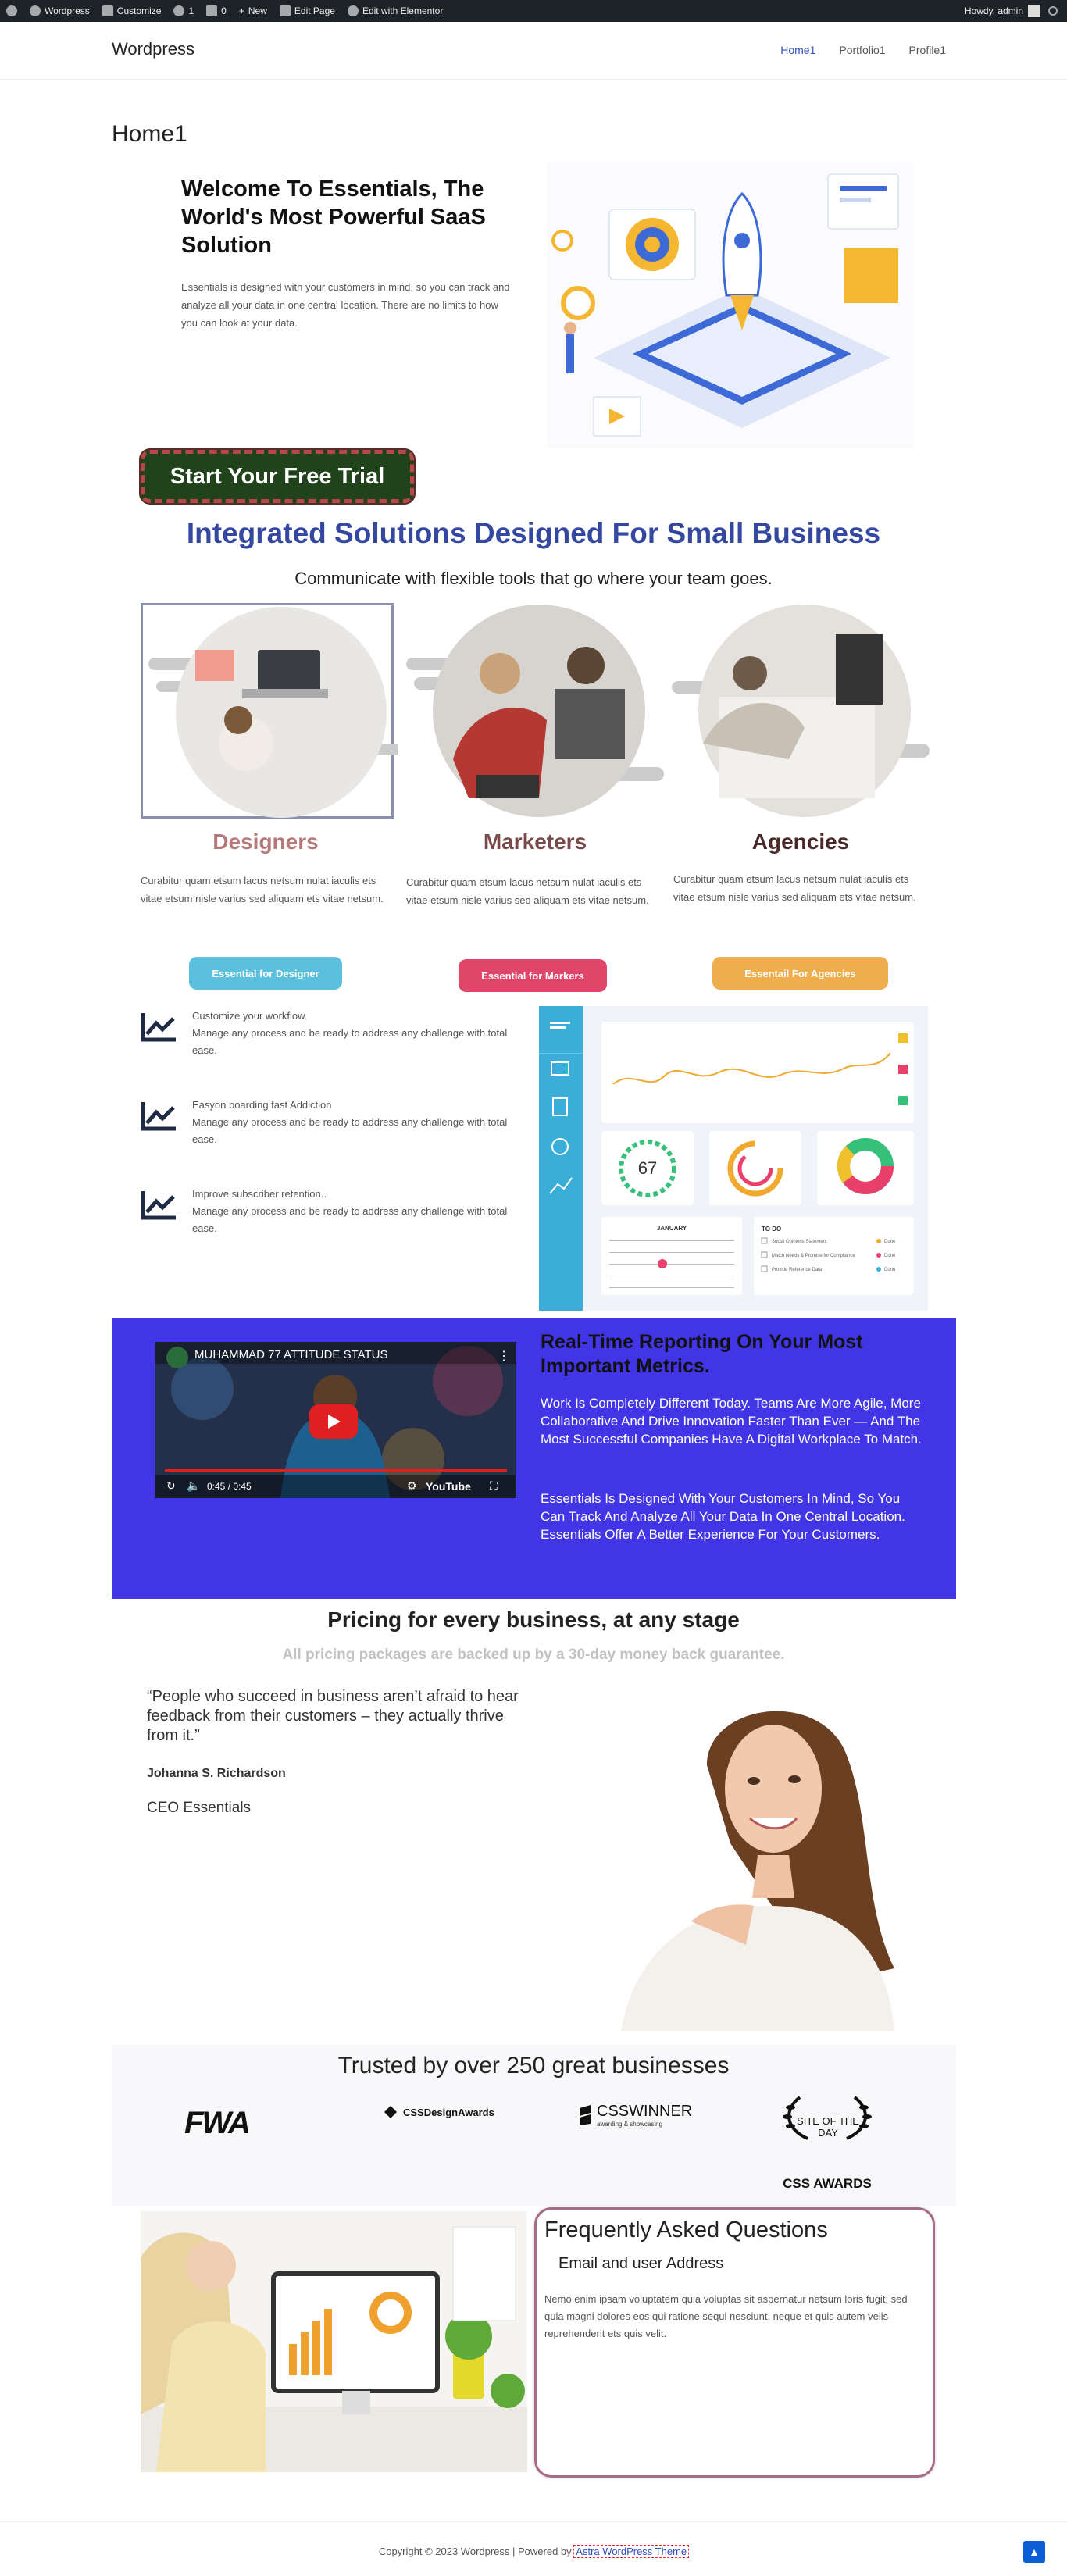 Image resolution: width=1067 pixels, height=2576 pixels. I want to click on astra-theme-link: Astra WordPress Theme, so click(631, 2551).